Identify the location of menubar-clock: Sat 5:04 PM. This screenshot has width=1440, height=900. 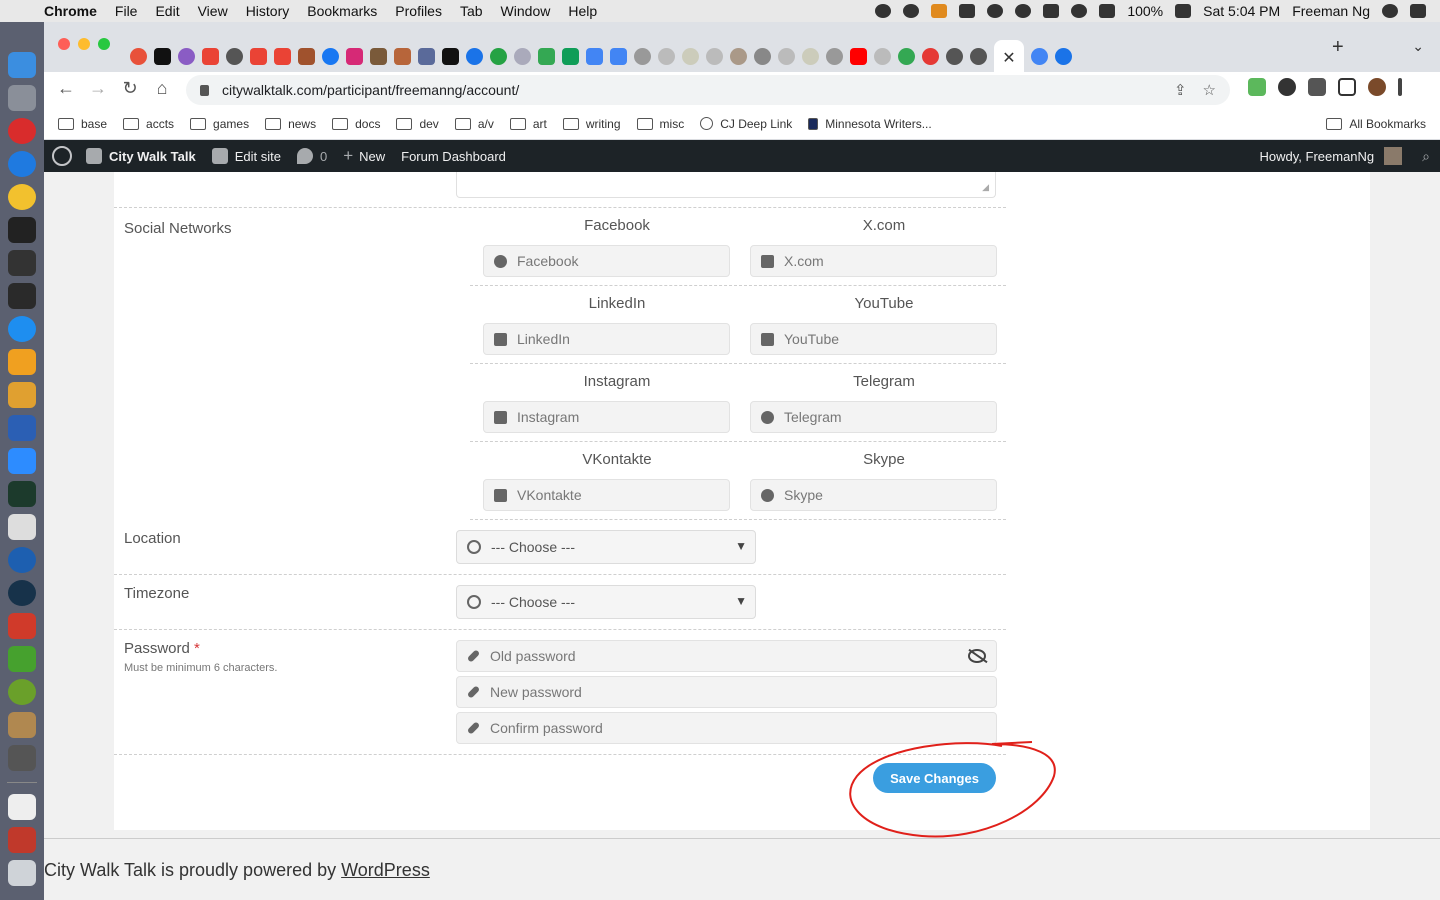
(1241, 11).